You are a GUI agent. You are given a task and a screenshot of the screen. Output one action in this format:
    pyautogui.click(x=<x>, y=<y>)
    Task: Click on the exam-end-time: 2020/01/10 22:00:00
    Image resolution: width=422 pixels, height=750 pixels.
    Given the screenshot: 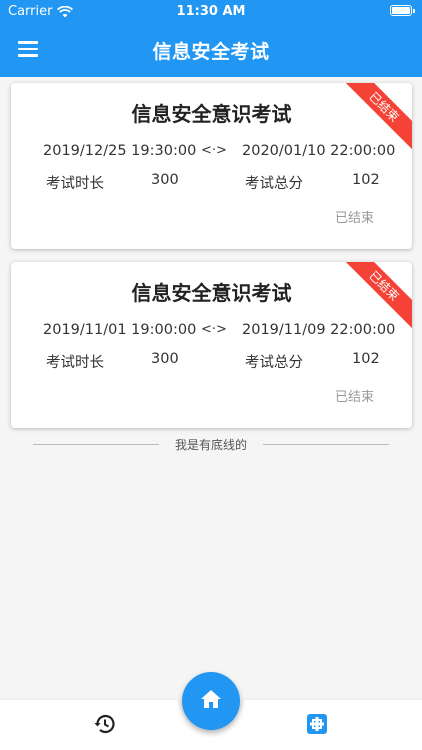 What is the action you would take?
    pyautogui.click(x=319, y=151)
    